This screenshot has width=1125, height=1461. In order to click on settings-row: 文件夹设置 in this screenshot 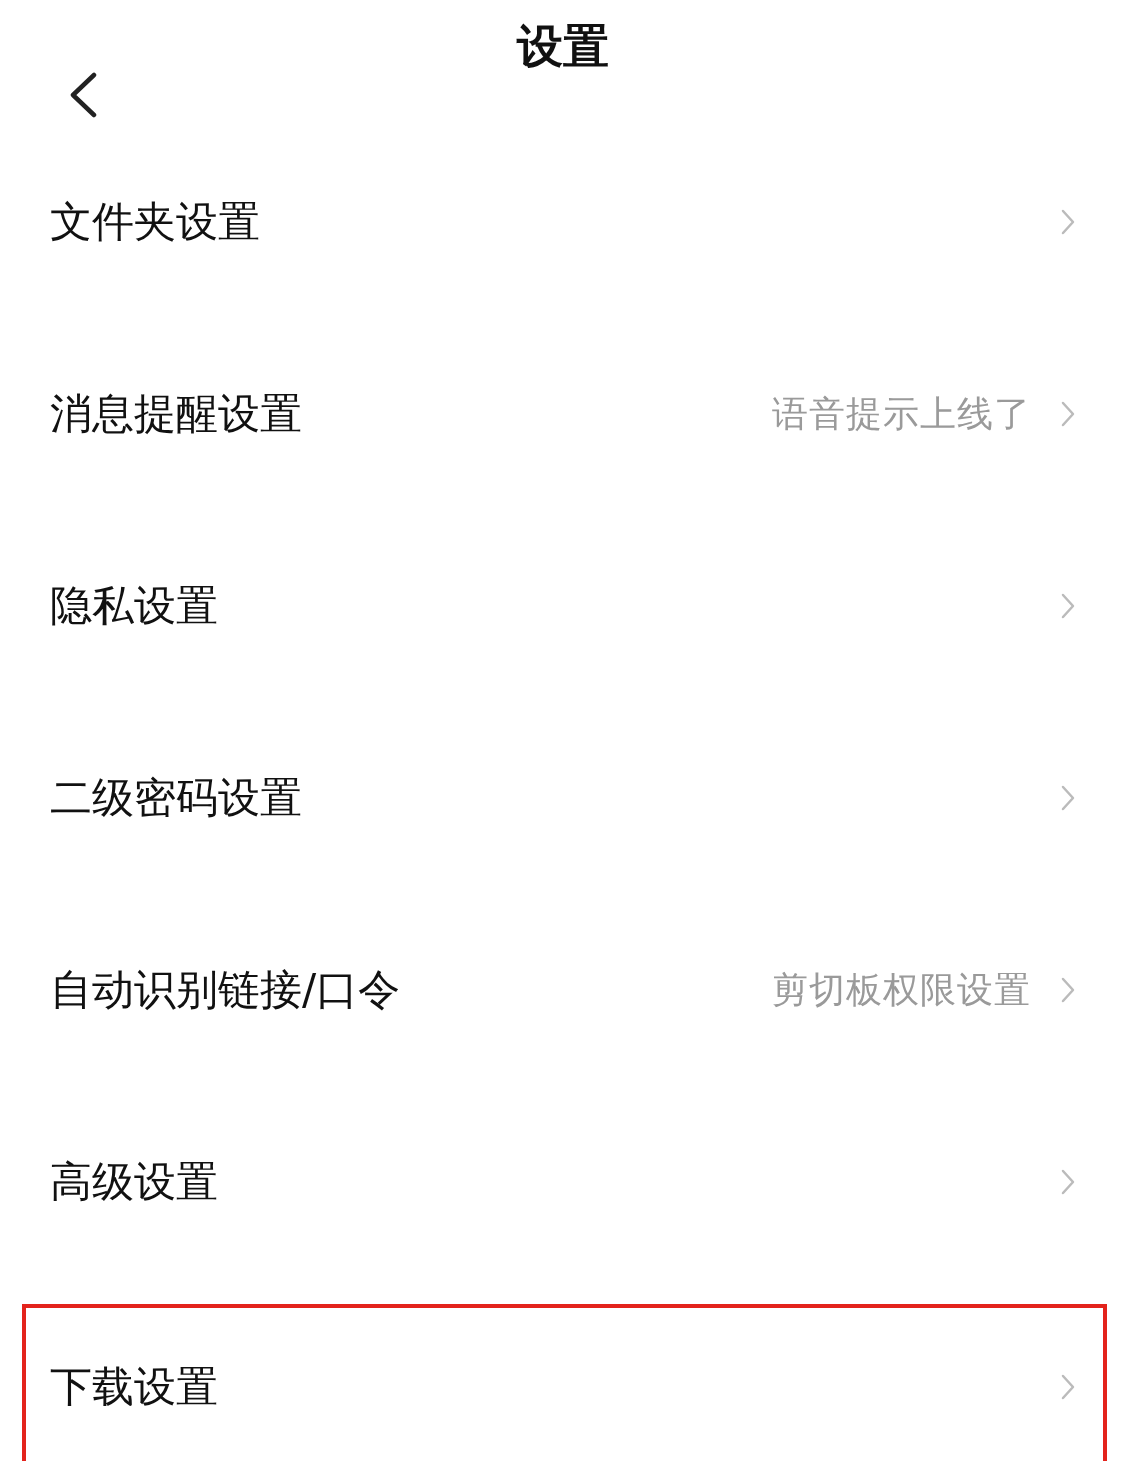, I will do `click(564, 222)`.